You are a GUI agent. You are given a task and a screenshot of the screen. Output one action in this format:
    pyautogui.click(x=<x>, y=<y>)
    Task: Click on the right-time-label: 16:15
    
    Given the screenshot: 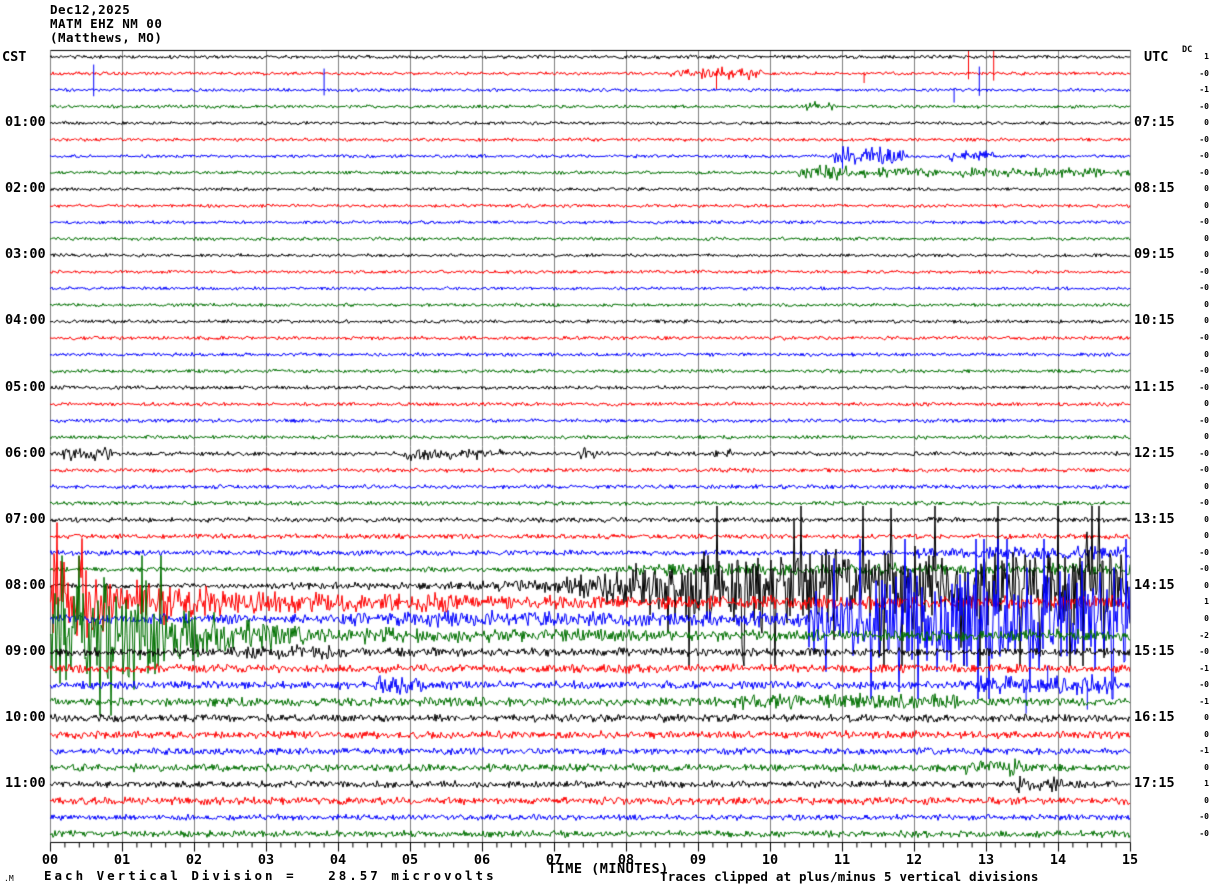 What is the action you would take?
    pyautogui.click(x=1154, y=717)
    